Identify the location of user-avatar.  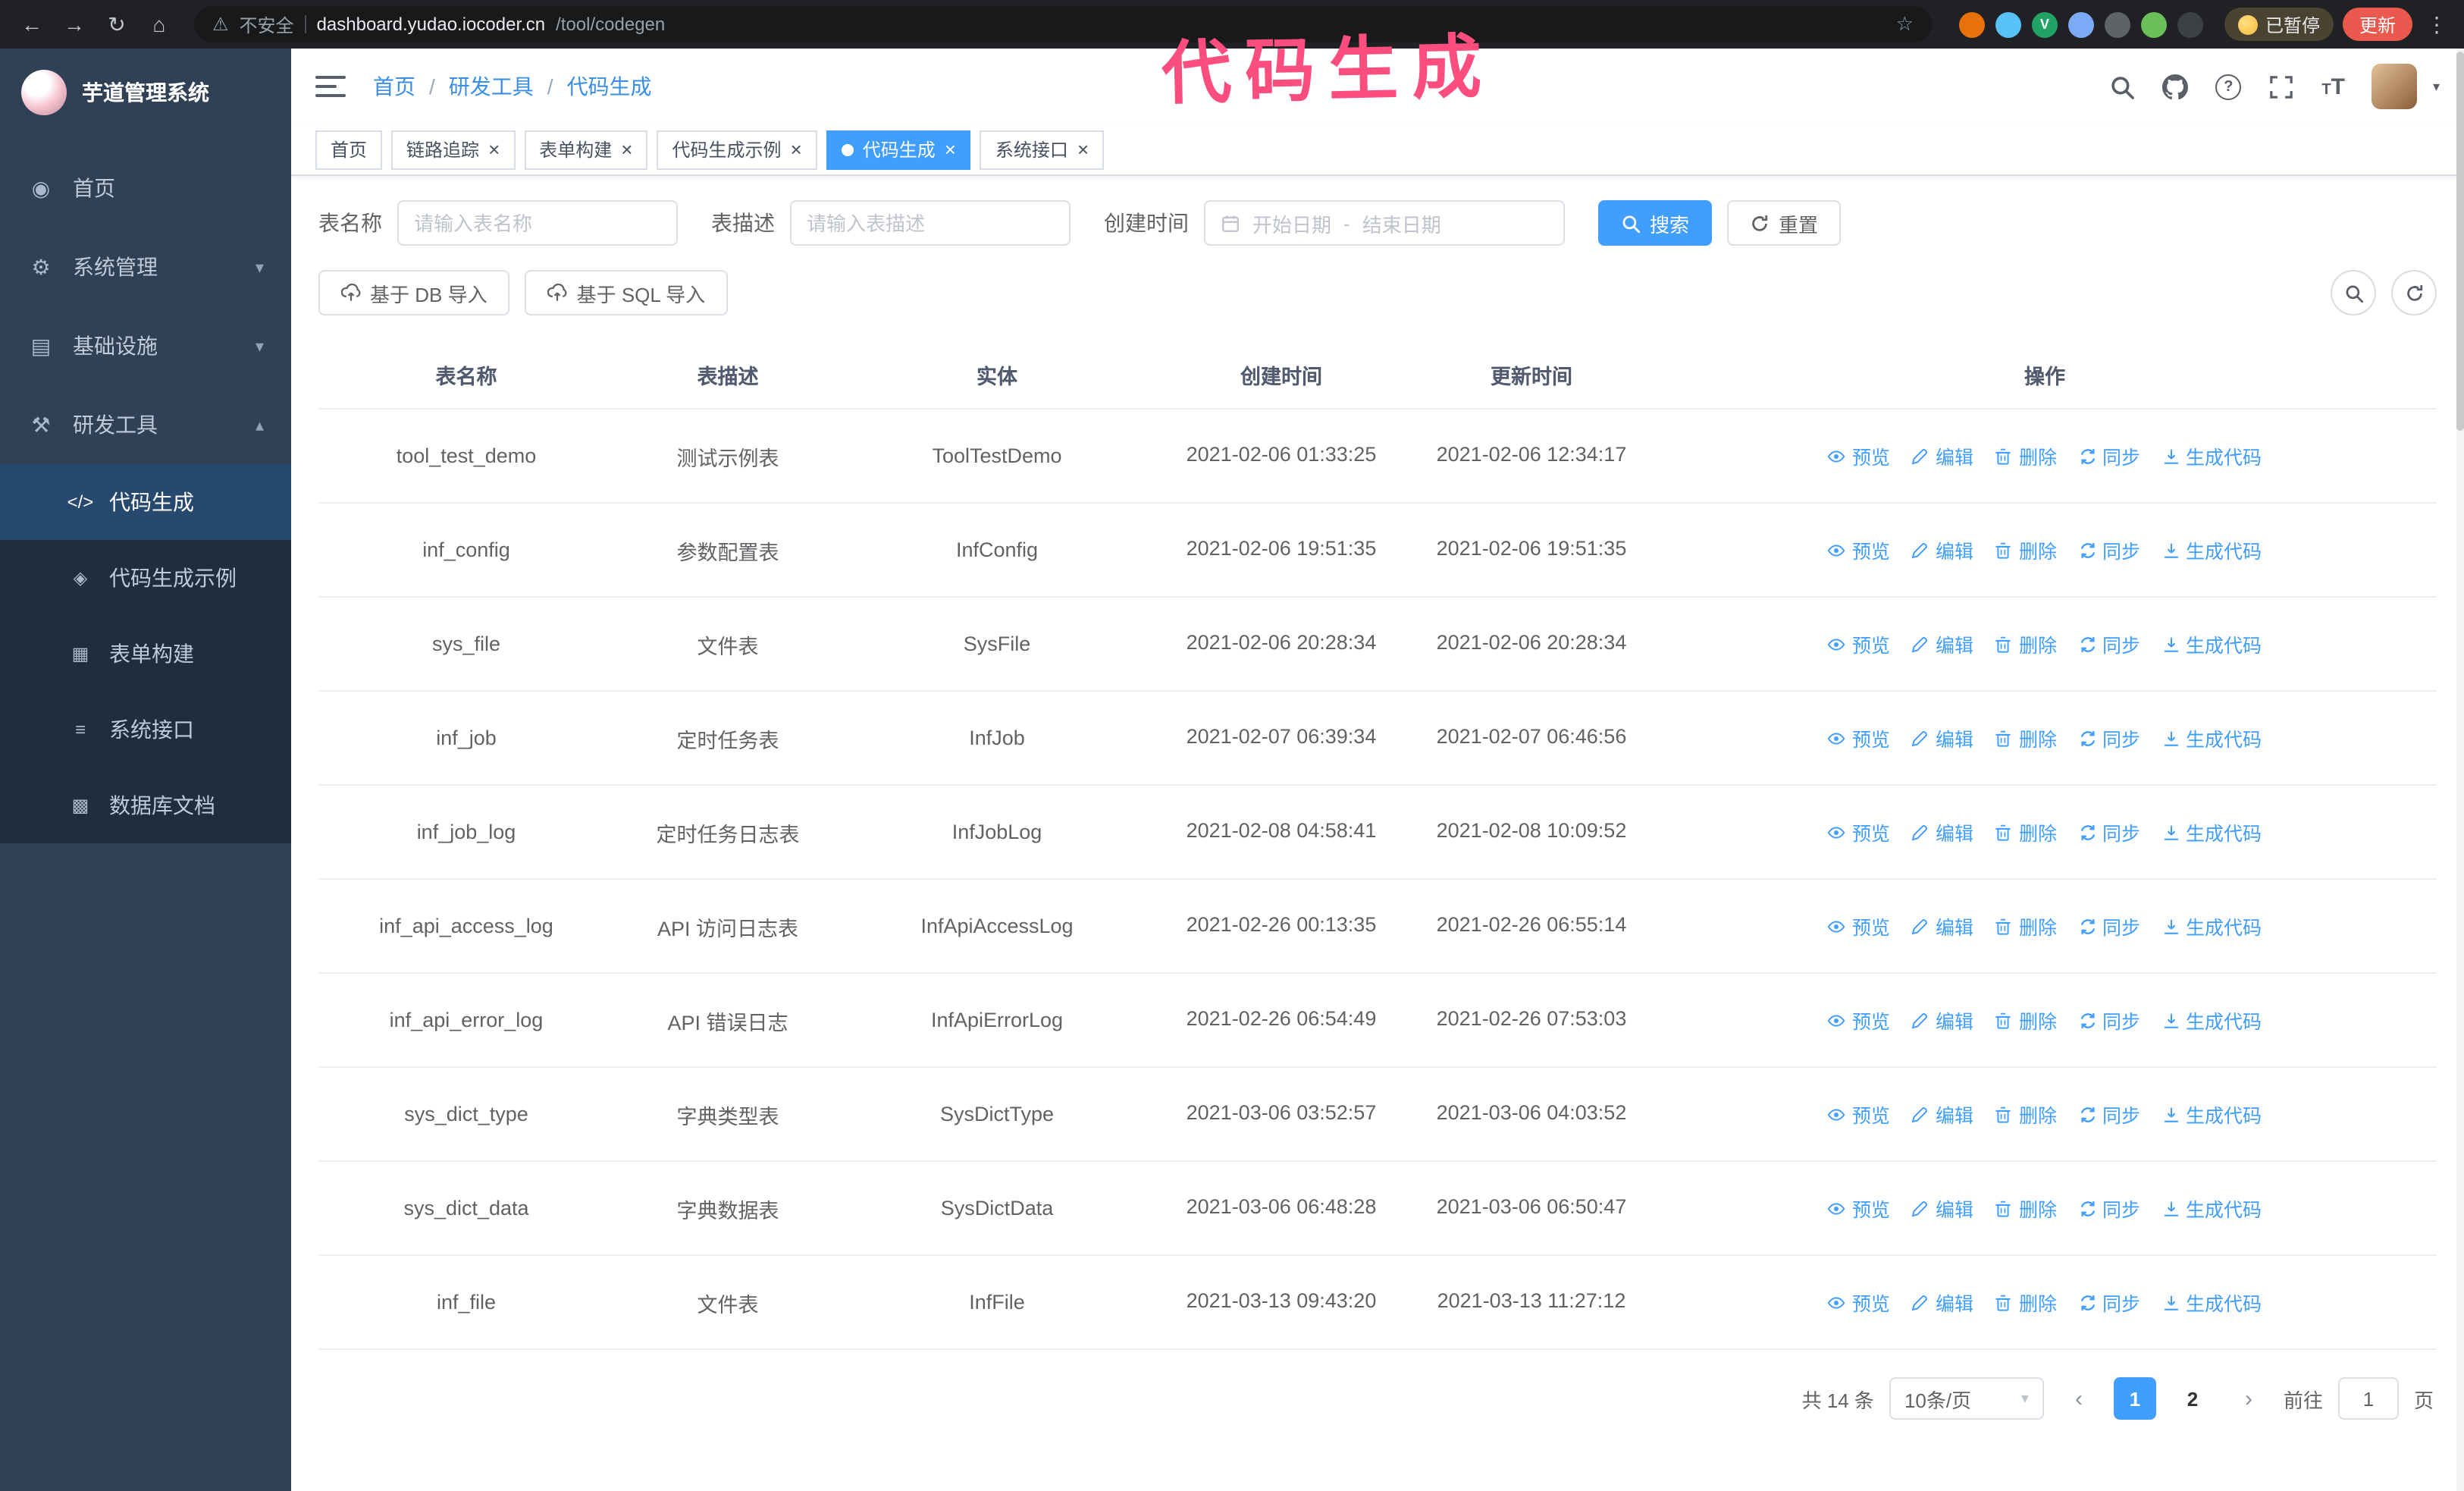
(2395, 86).